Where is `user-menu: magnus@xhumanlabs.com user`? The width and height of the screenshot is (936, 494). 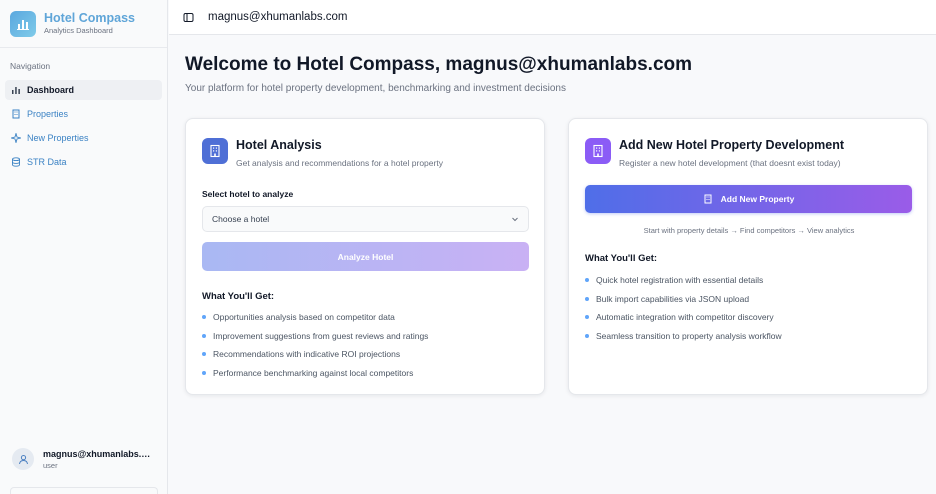 user-menu: magnus@xhumanlabs.com user is located at coordinates (83, 459).